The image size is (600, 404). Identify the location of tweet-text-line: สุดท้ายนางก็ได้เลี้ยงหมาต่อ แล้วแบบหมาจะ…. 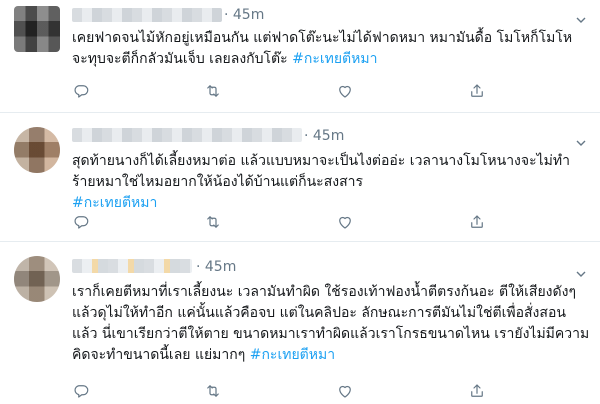
(321, 161).